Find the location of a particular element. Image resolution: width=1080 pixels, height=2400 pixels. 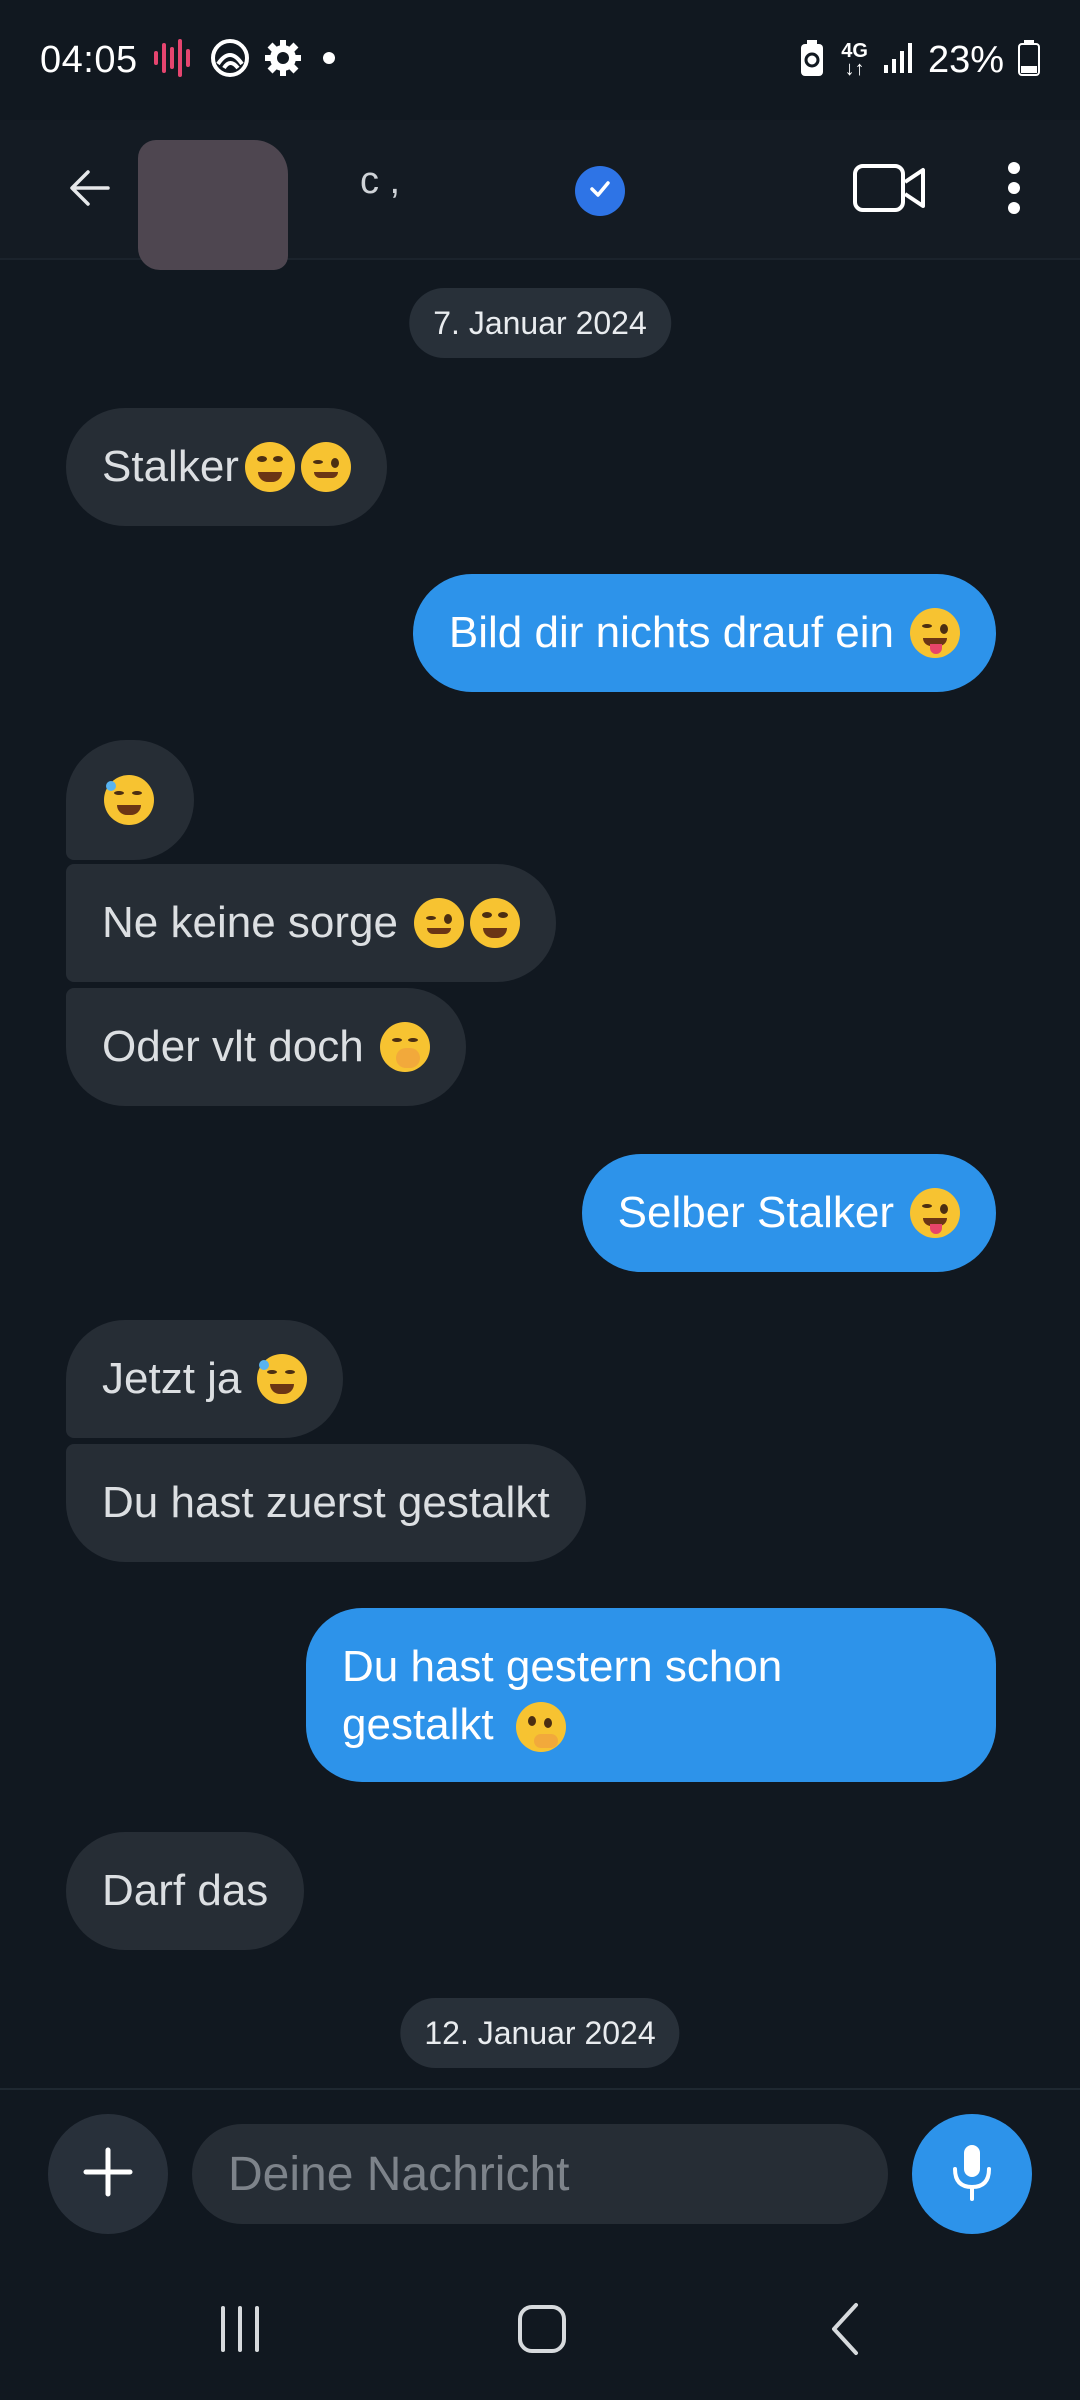

thinking-emoji-icon is located at coordinates (540, 1727).